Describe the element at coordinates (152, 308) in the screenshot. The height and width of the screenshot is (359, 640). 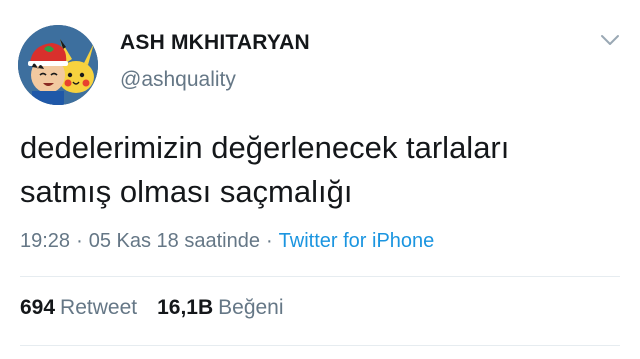
I see `tweet-stats: 694 Retweet 16,1B Beğeni` at that location.